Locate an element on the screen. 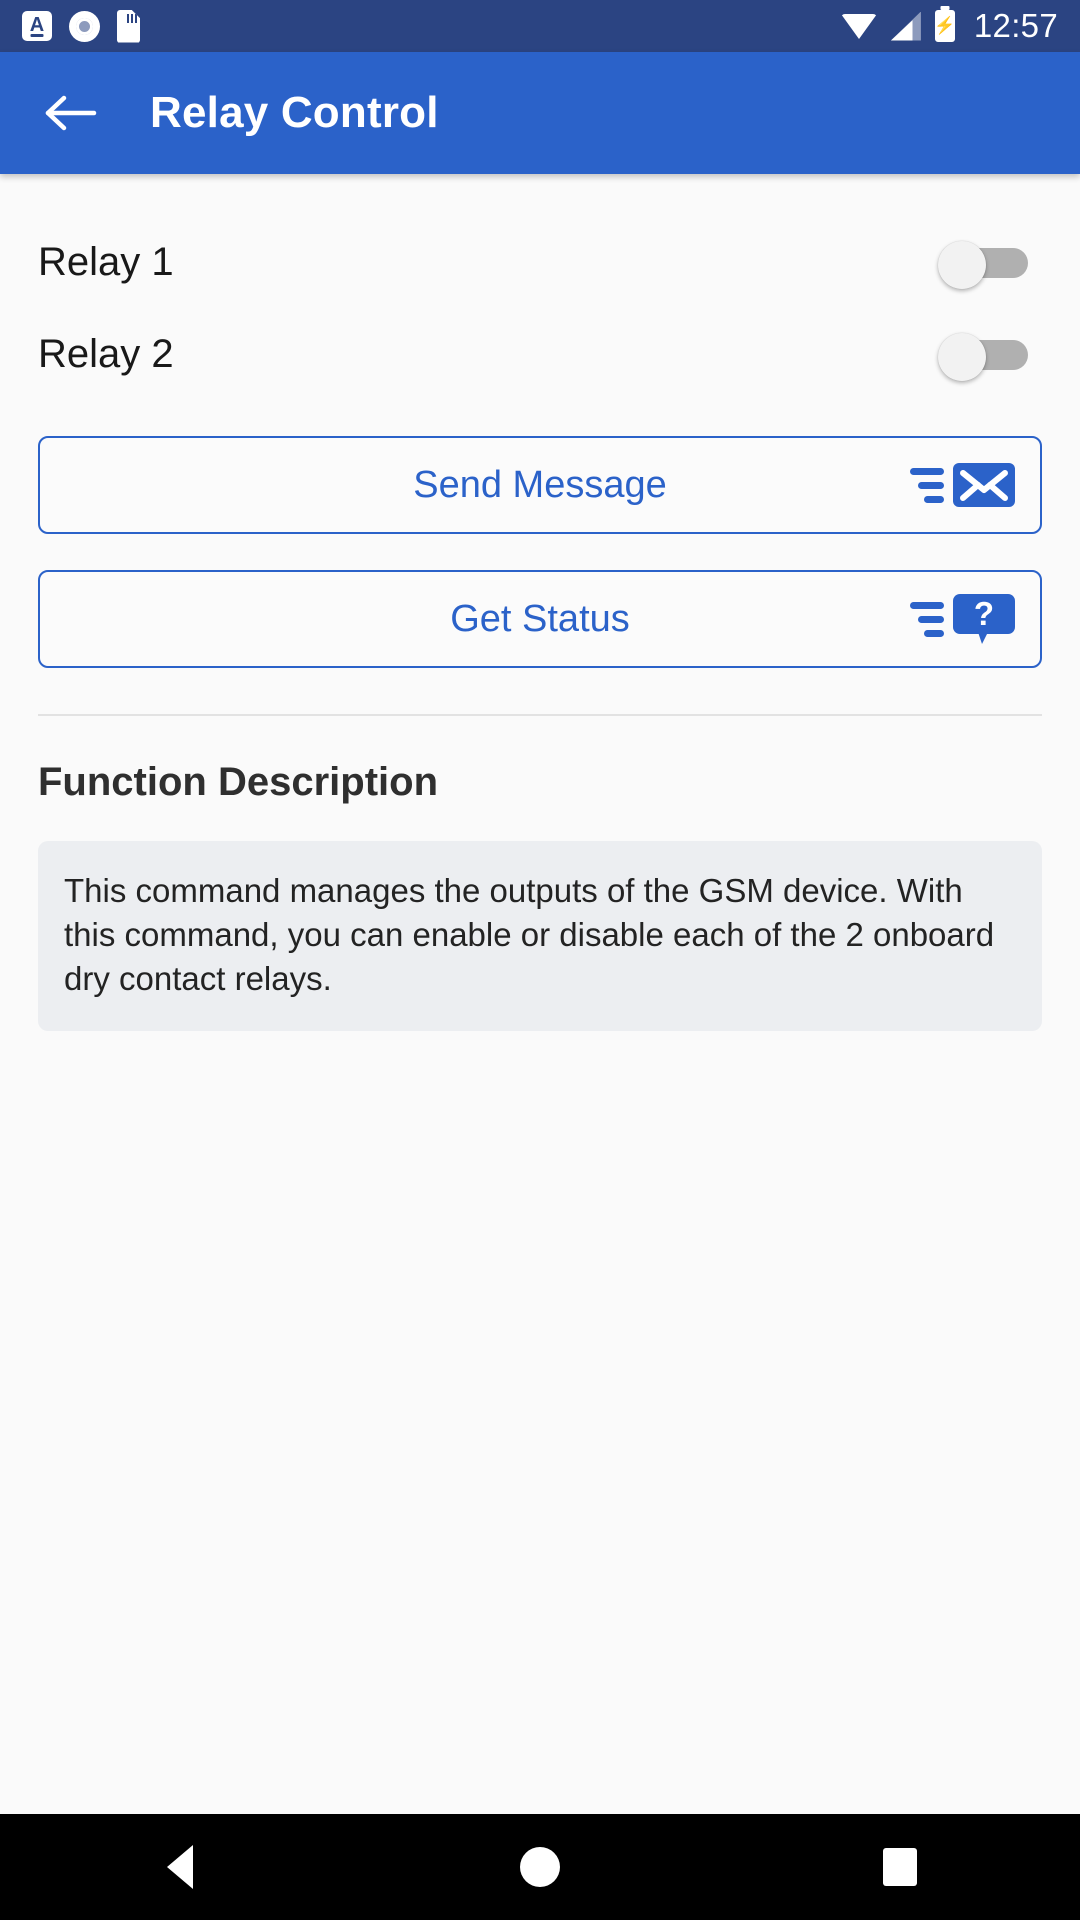 The height and width of the screenshot is (1920, 1080). android-nav-bar is located at coordinates (540, 1867).